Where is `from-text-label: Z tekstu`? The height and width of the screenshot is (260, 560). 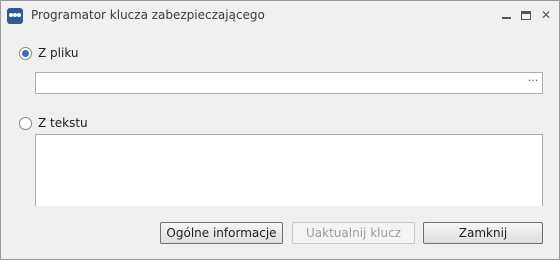
from-text-label: Z tekstu is located at coordinates (63, 123).